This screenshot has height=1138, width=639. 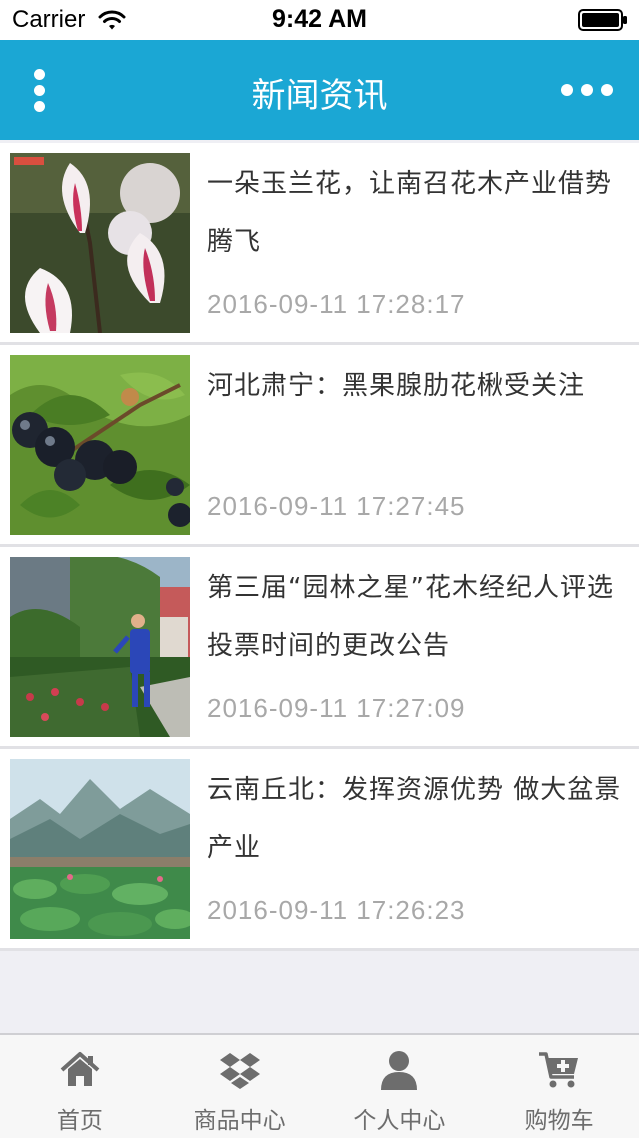 What do you see at coordinates (80, 1069) in the screenshot?
I see `home-icon` at bounding box center [80, 1069].